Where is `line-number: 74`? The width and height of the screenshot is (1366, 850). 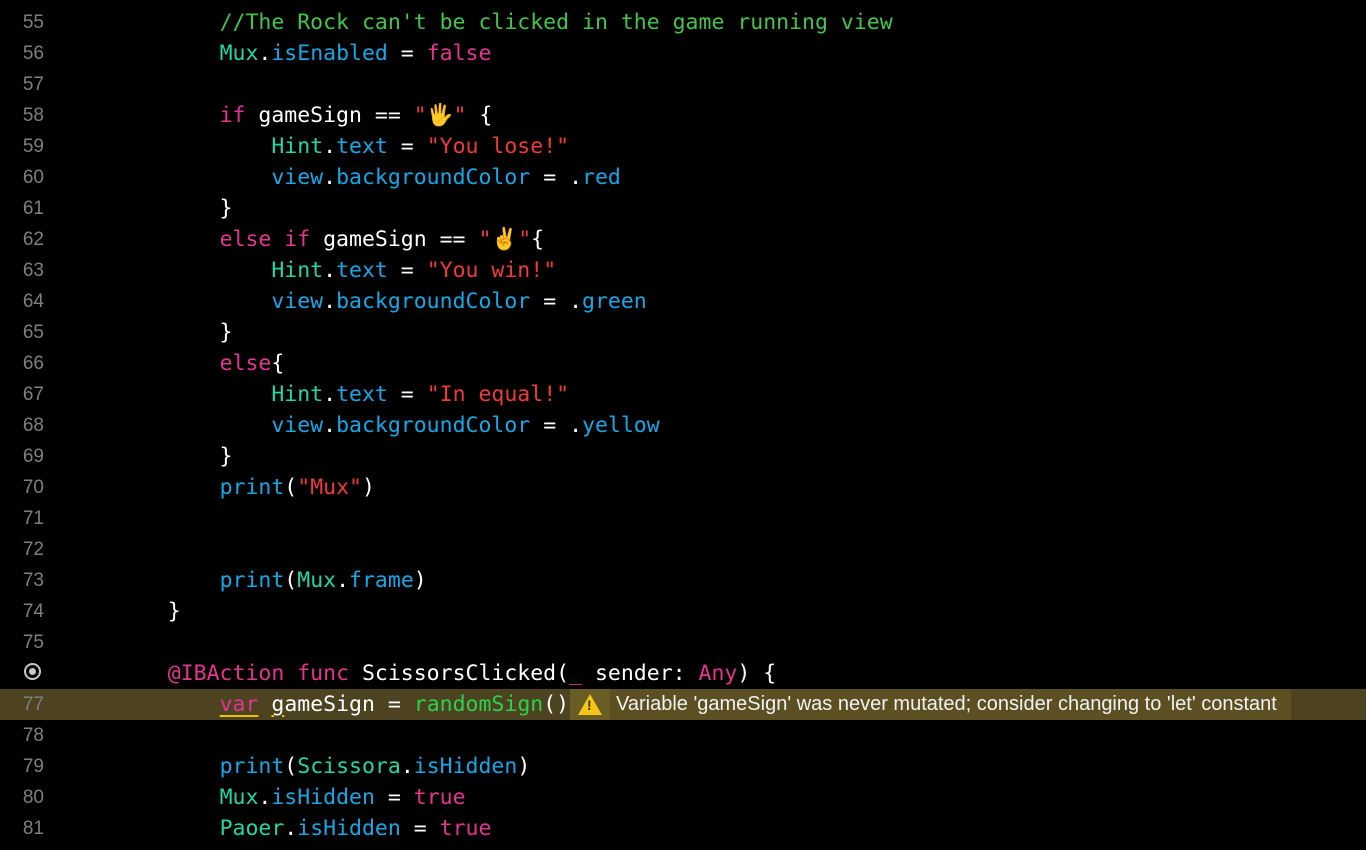
line-number: 74 is located at coordinates (22, 611).